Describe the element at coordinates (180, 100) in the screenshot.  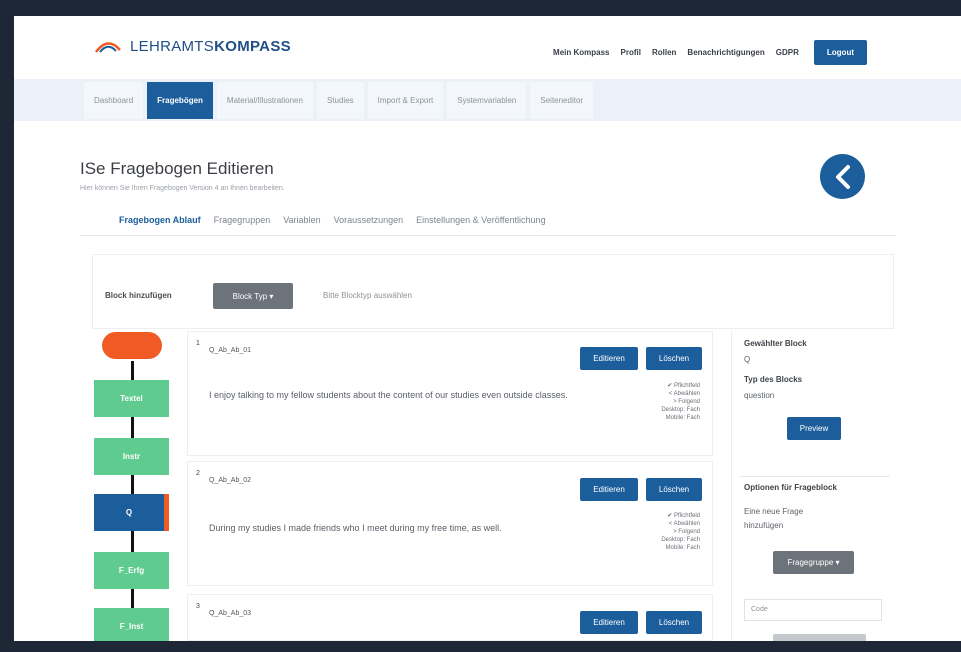
I see `tab-frageboegen: Fragebögen` at that location.